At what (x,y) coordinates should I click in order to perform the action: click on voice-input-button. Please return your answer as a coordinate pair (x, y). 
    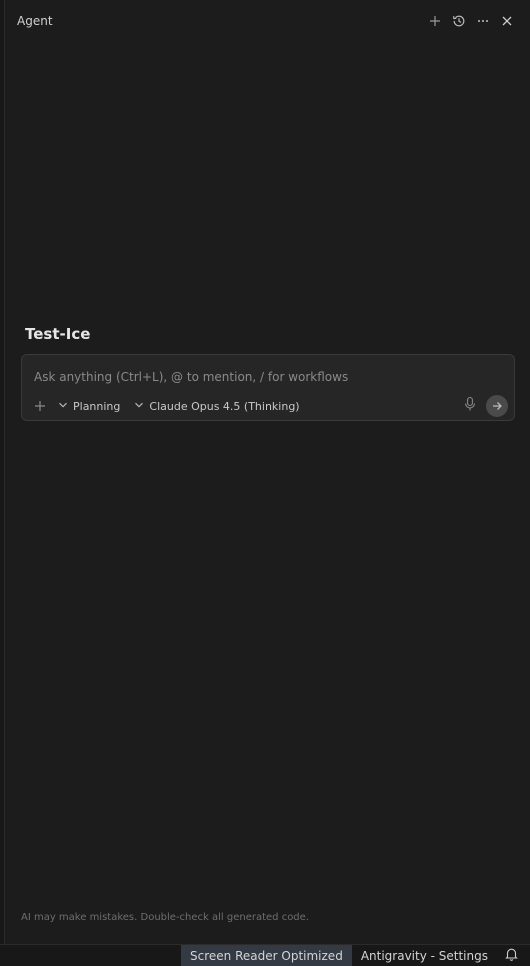
    Looking at the image, I should click on (470, 406).